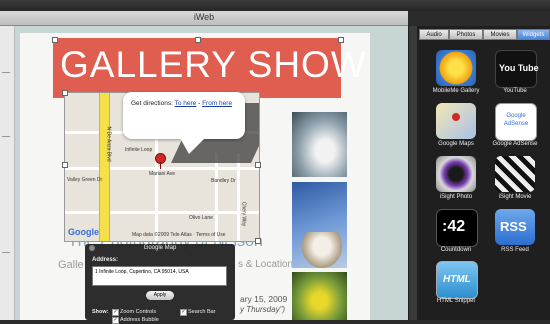 Image resolution: width=550 pixels, height=324 pixels. What do you see at coordinates (83, 232) in the screenshot?
I see `google-logo: Google` at bounding box center [83, 232].